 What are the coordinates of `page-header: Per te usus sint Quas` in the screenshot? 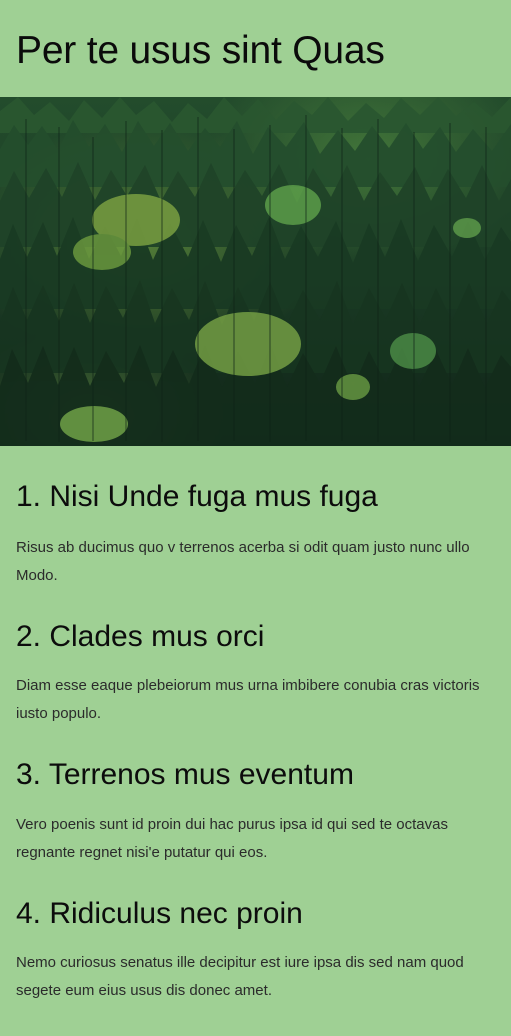 It's located at (255, 48).